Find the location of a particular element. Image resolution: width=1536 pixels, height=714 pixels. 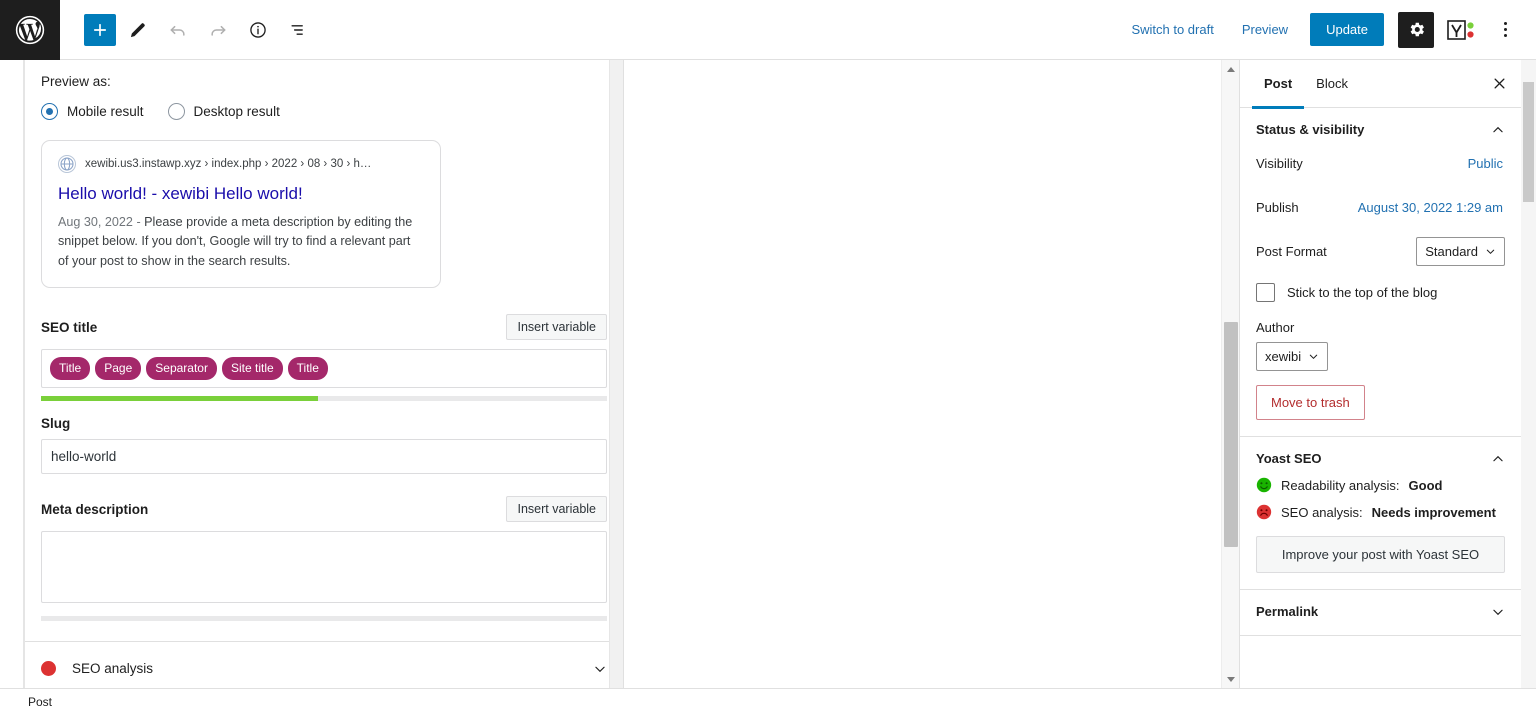

seo-title-header: SEO title Insert variable is located at coordinates (324, 326).